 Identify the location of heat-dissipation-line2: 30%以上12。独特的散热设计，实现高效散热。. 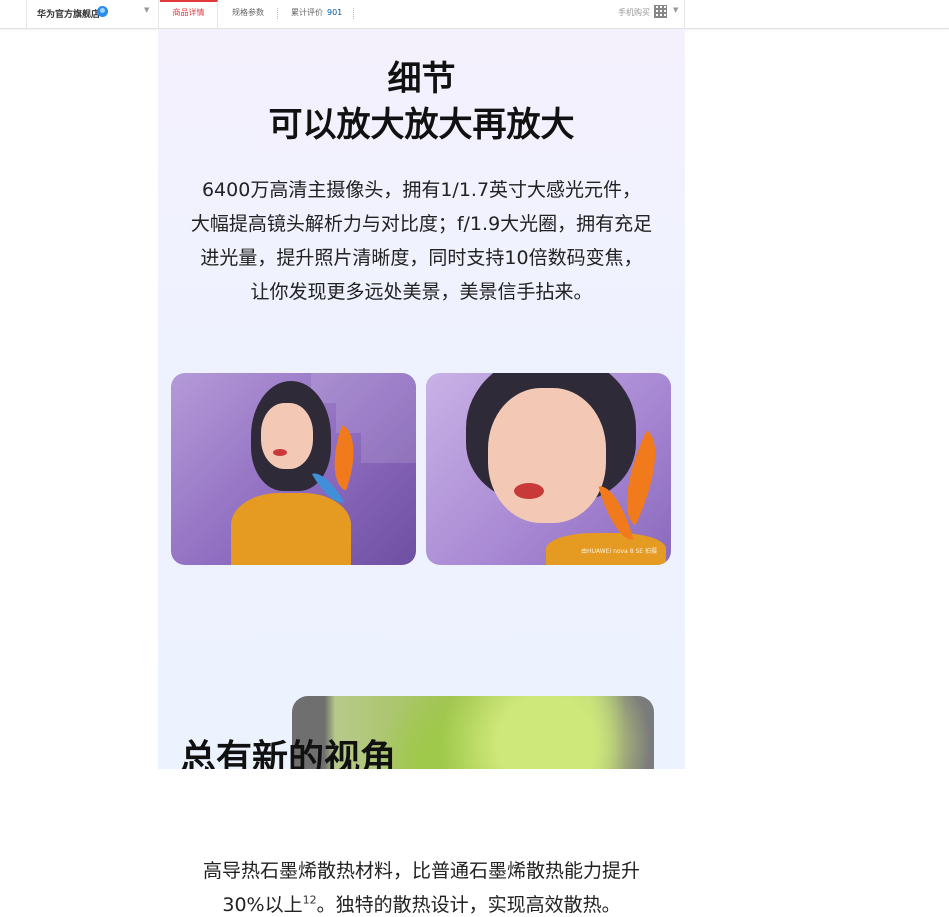
(421, 903).